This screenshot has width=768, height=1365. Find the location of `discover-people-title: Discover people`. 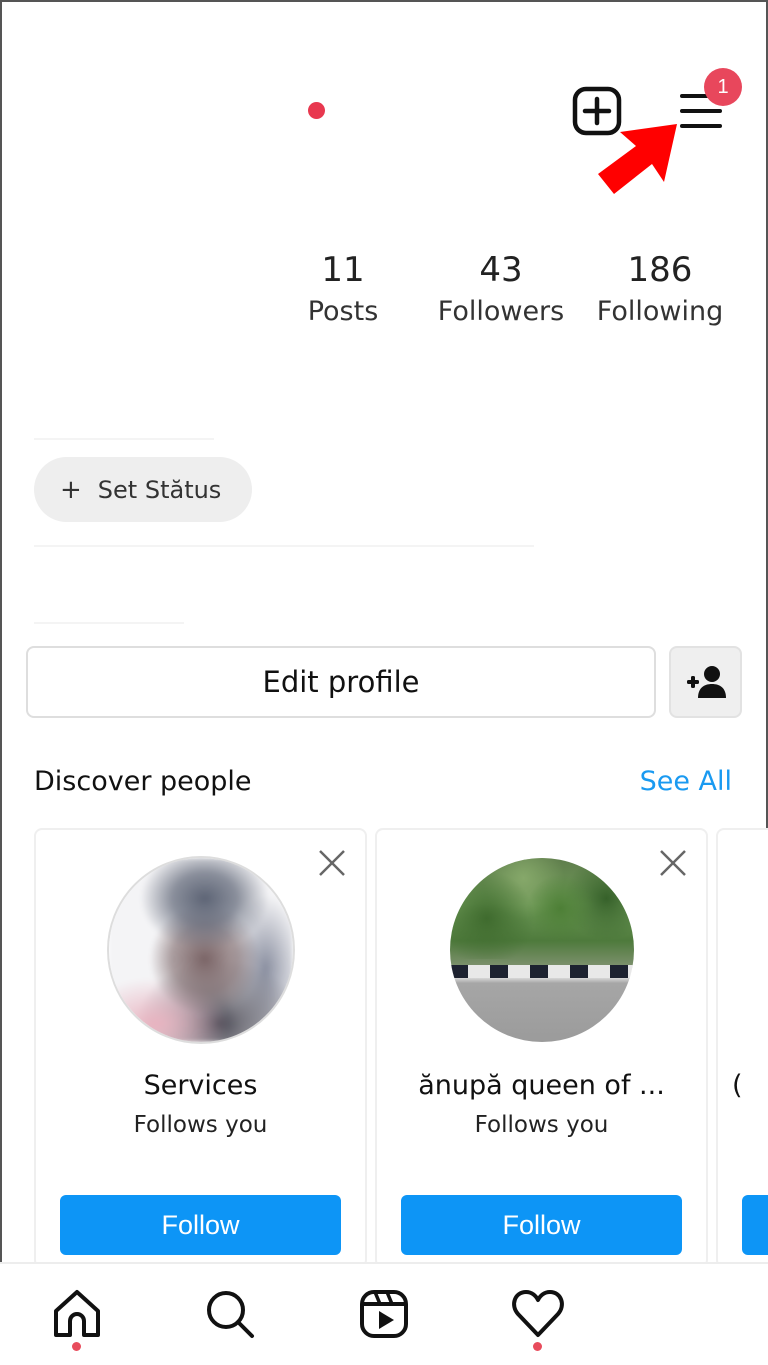

discover-people-title: Discover people is located at coordinates (143, 781).